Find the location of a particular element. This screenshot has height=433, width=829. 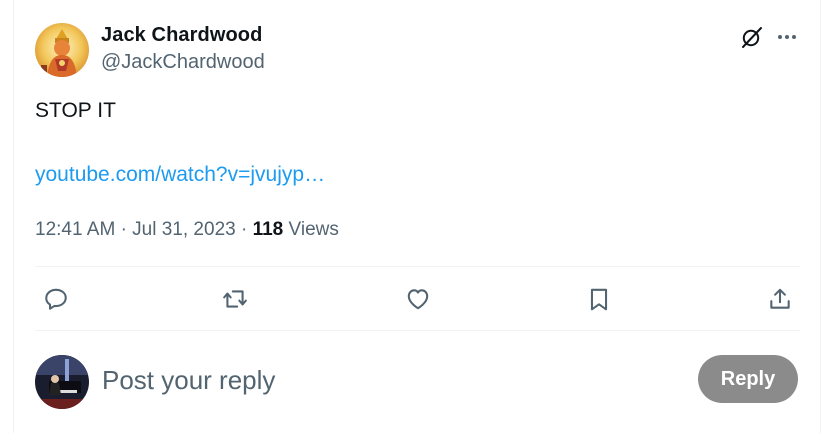

share-action-button is located at coordinates (780, 299).